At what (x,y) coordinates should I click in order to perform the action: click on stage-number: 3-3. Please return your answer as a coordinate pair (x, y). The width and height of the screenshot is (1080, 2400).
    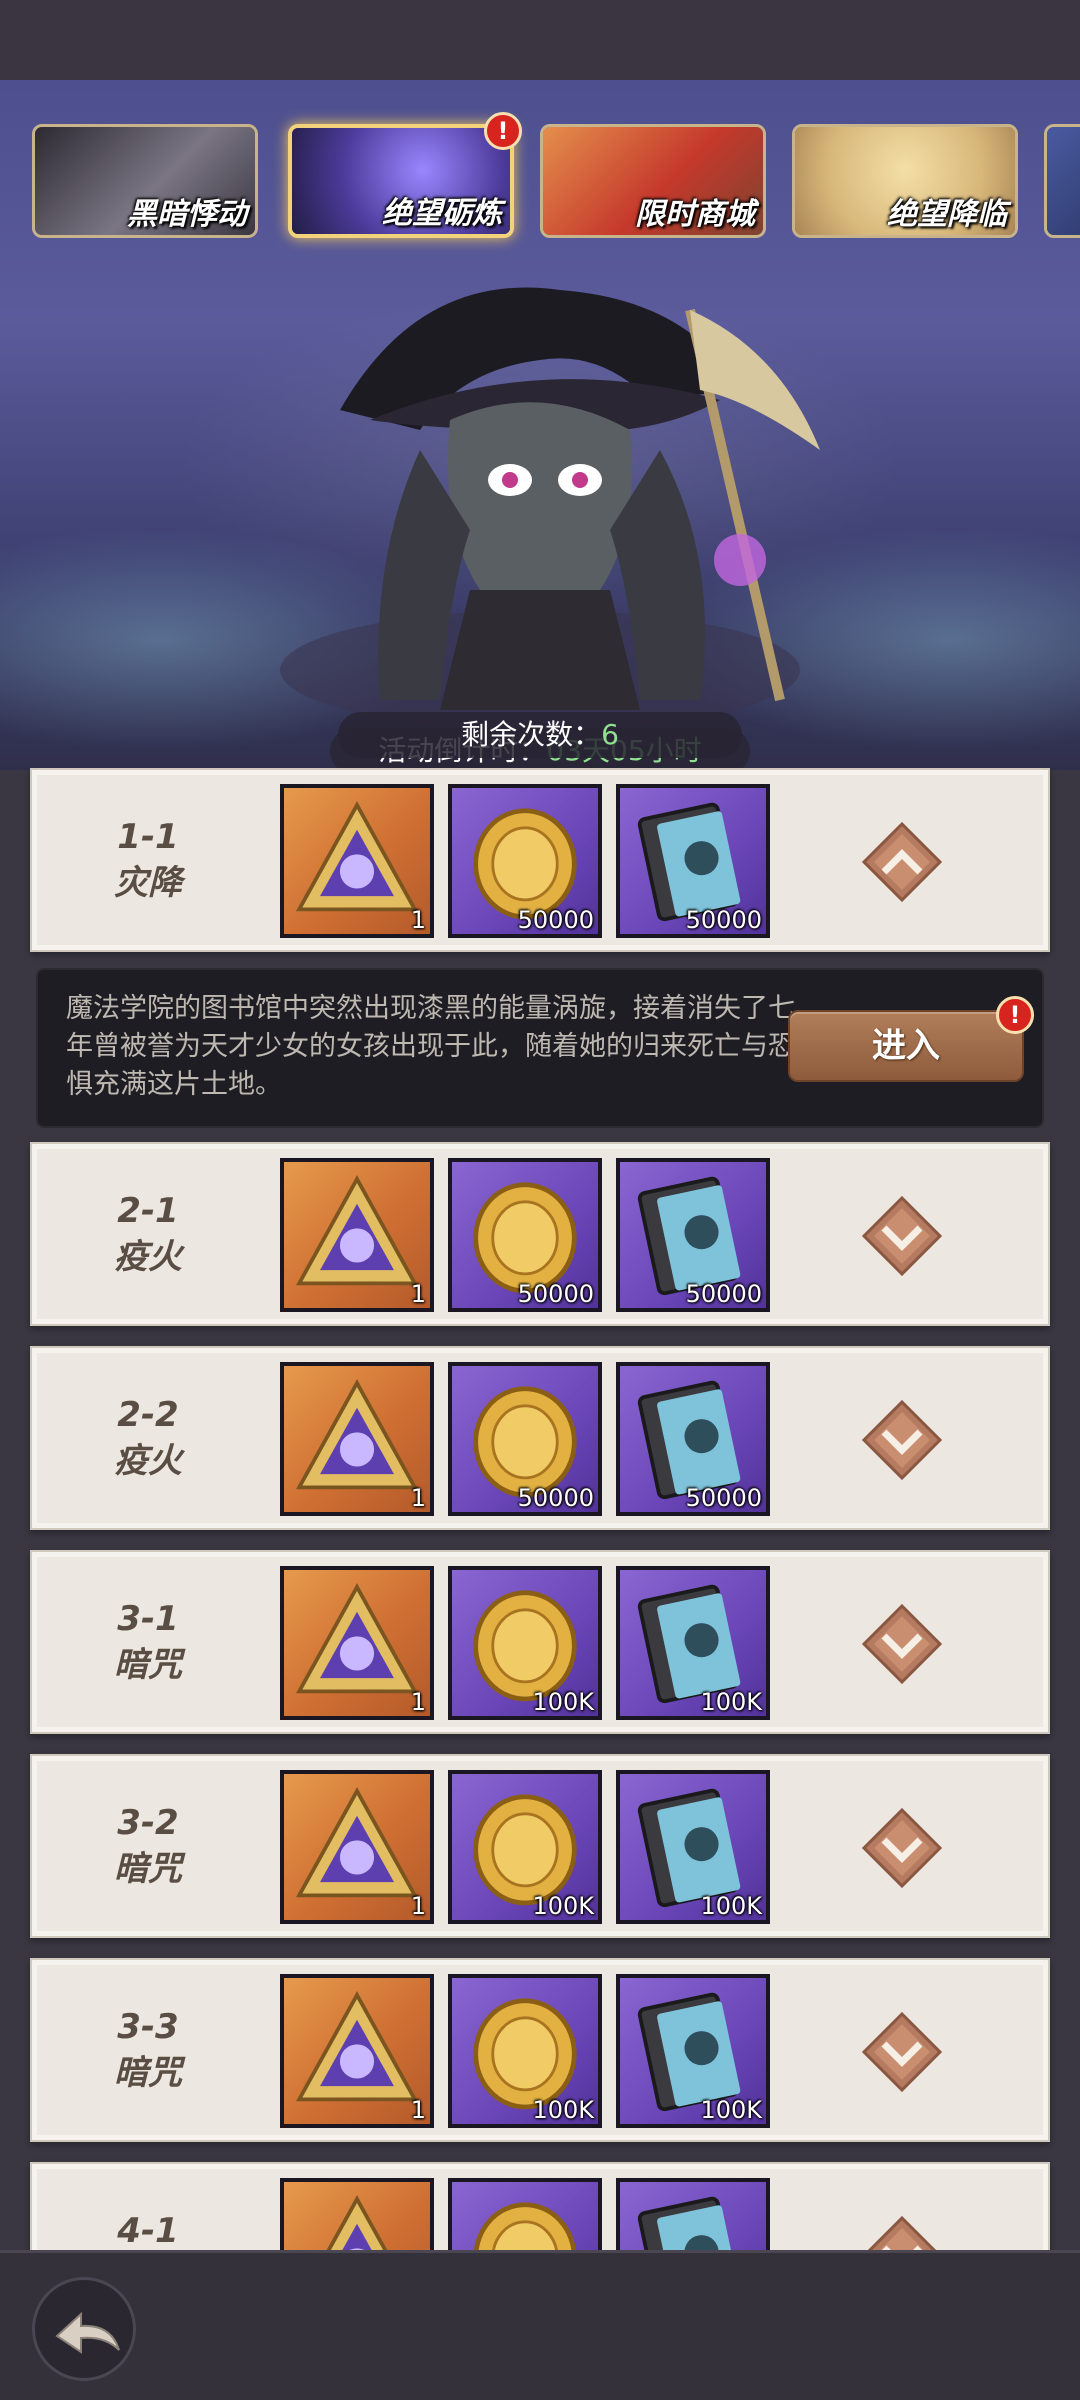
    Looking at the image, I should click on (148, 2027).